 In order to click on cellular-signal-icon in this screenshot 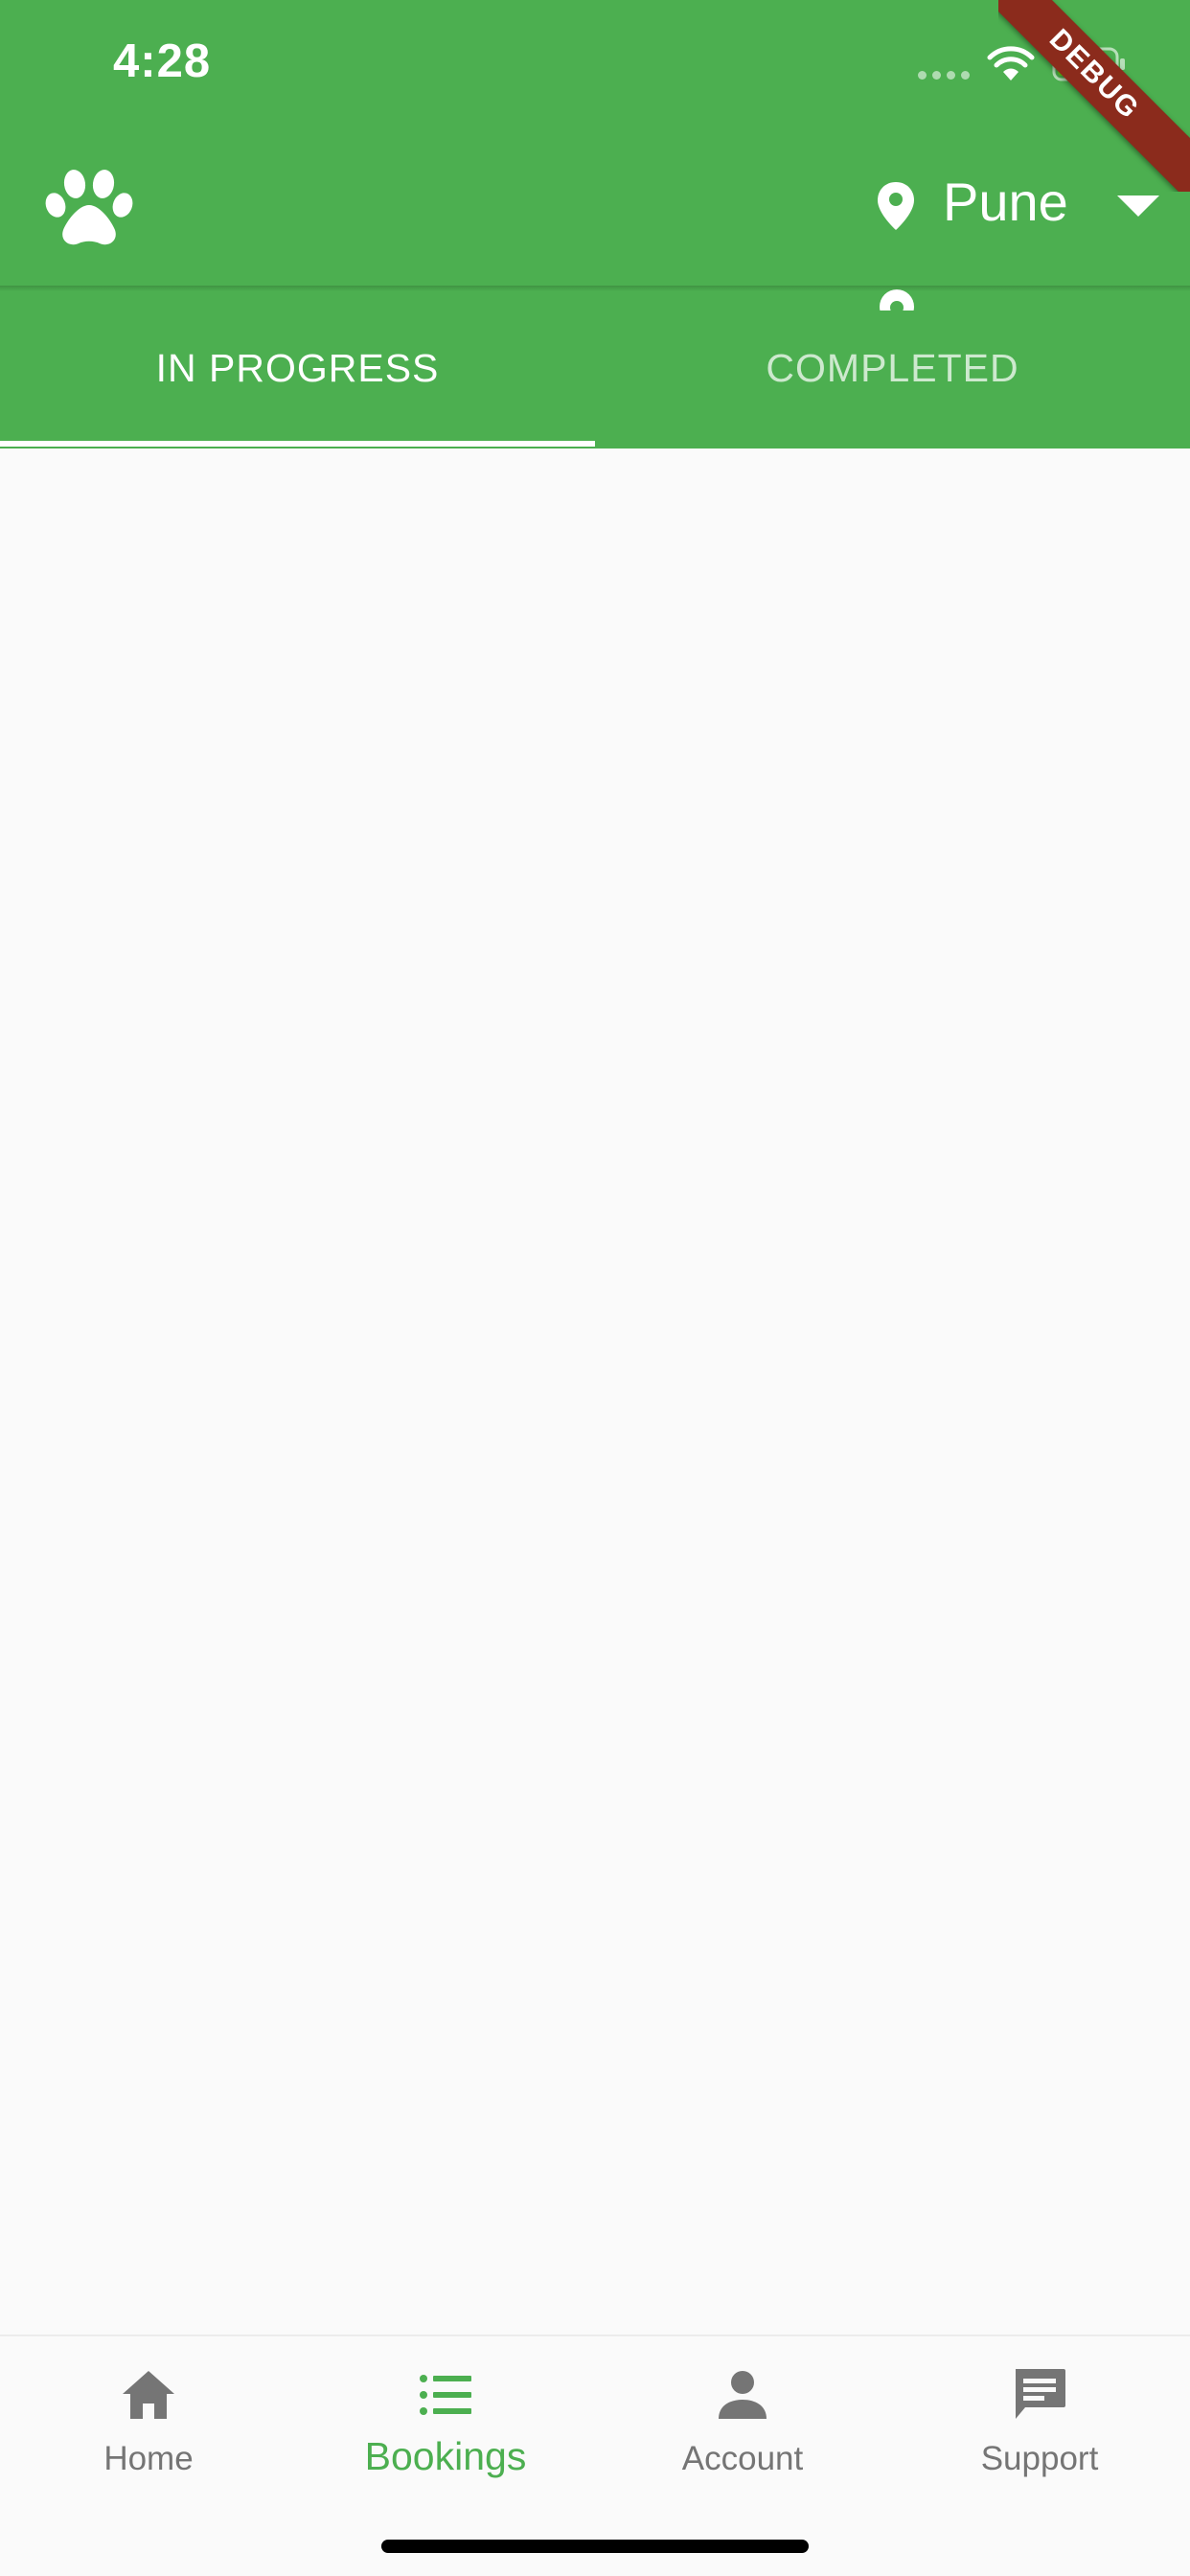, I will do `click(945, 75)`.